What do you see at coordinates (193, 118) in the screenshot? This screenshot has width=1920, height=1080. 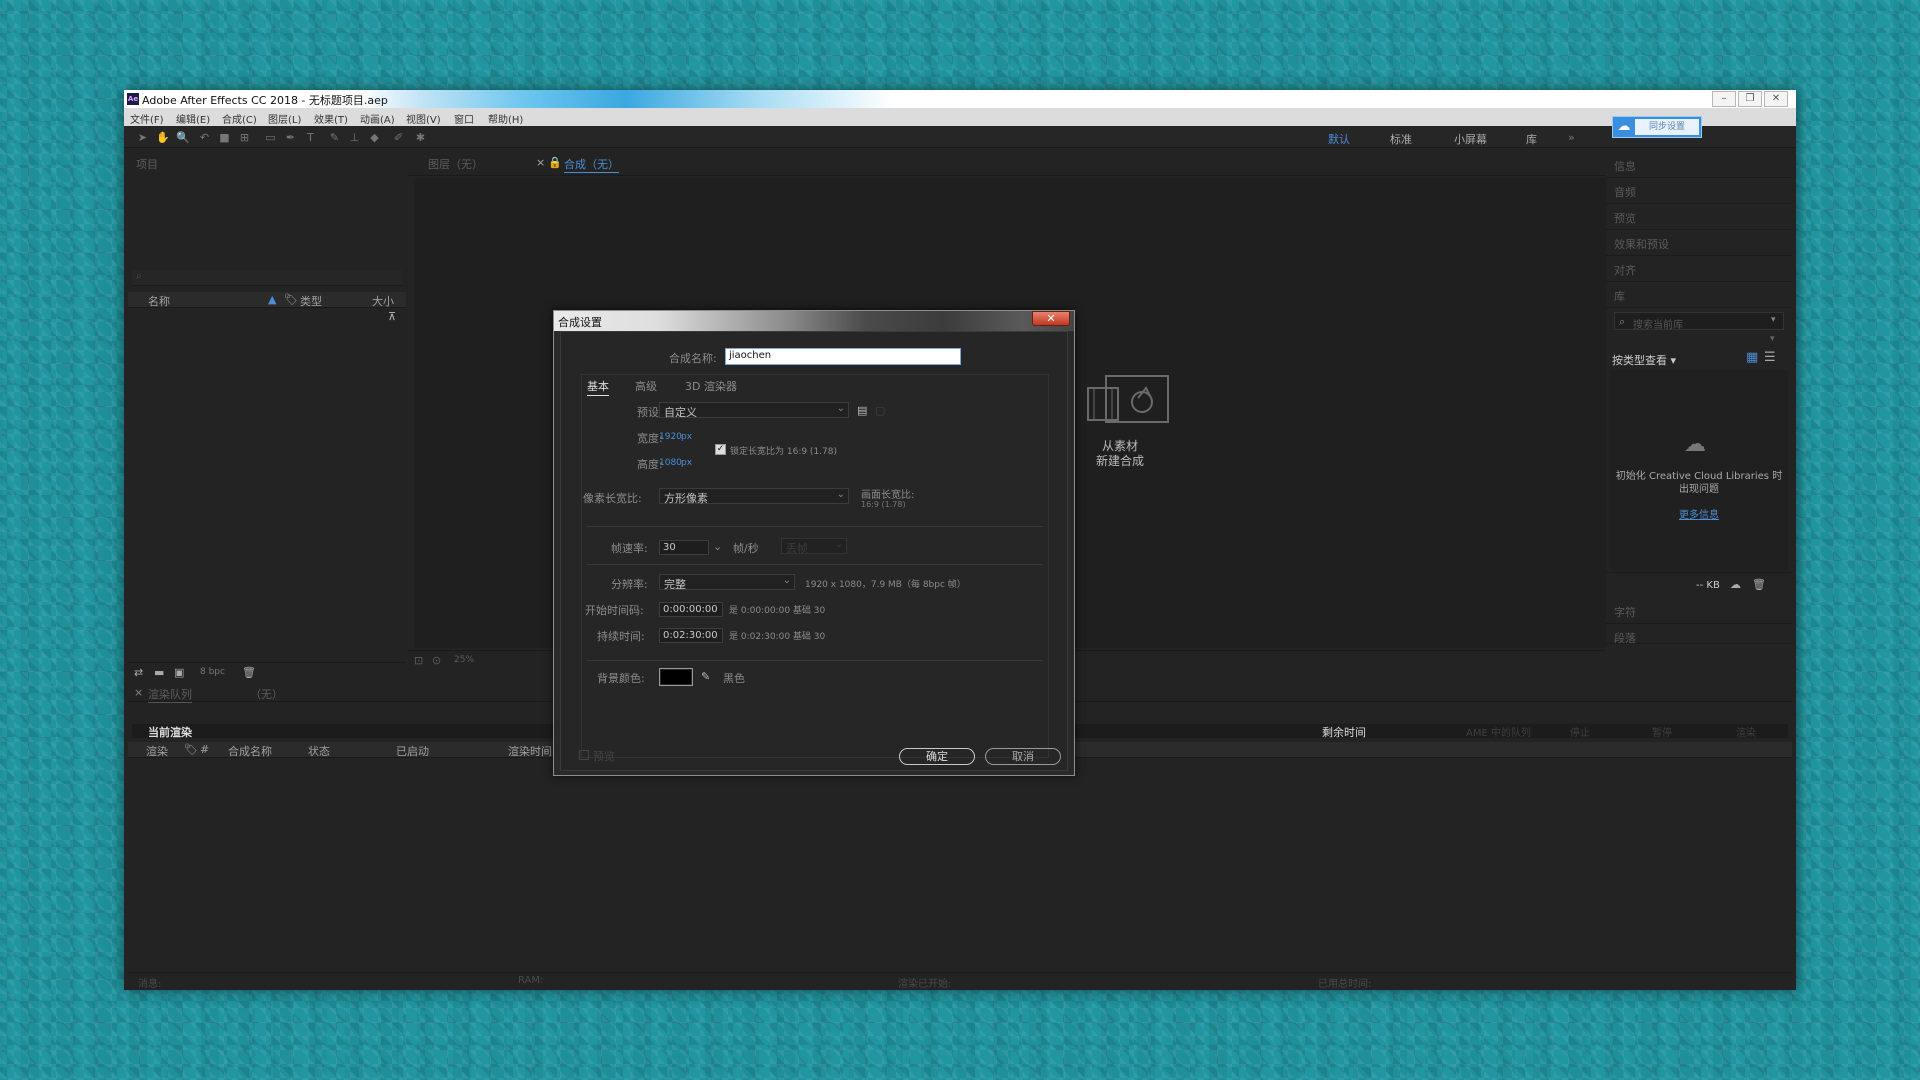 I see `menu-edit: 编辑(E)` at bounding box center [193, 118].